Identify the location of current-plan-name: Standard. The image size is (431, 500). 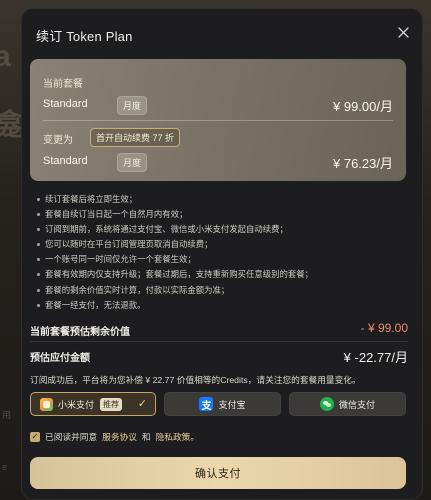
(65, 104).